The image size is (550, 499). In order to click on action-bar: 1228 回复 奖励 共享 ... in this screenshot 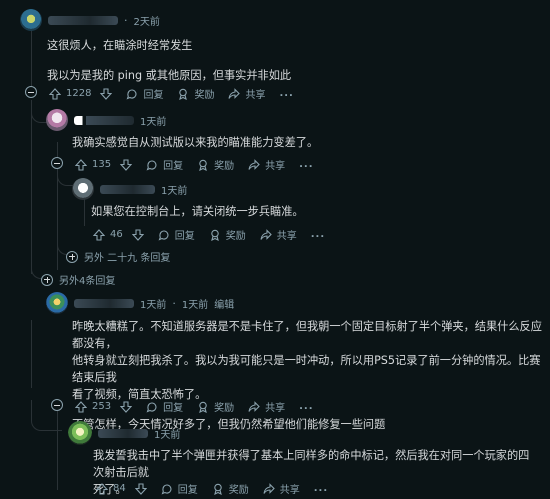, I will do `click(171, 93)`.